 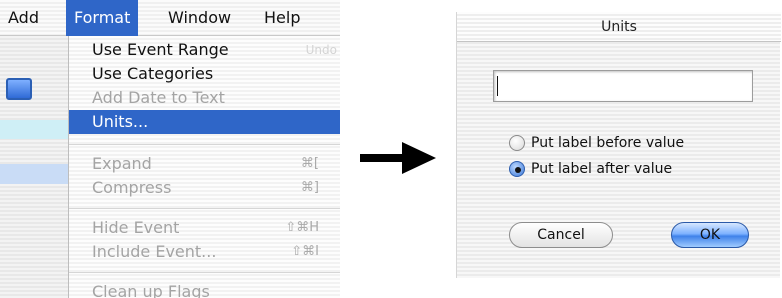 I want to click on cancel-button: Cancel, so click(x=561, y=235).